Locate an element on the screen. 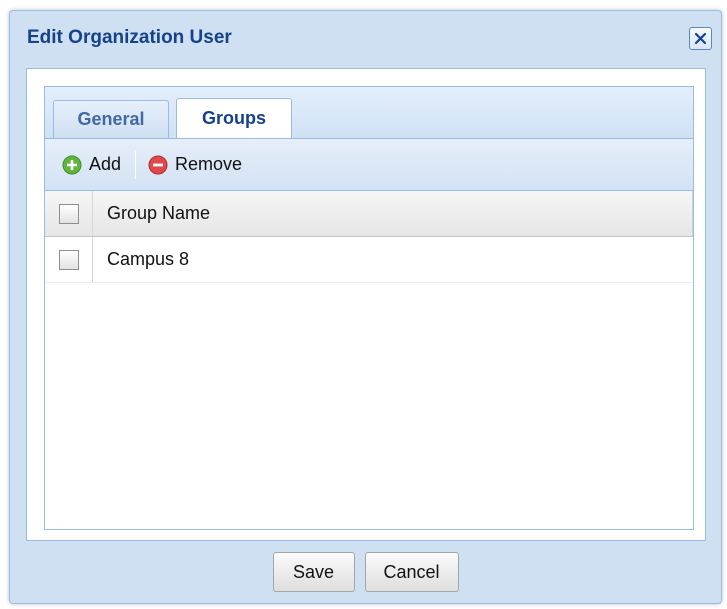  close-button is located at coordinates (700, 38).